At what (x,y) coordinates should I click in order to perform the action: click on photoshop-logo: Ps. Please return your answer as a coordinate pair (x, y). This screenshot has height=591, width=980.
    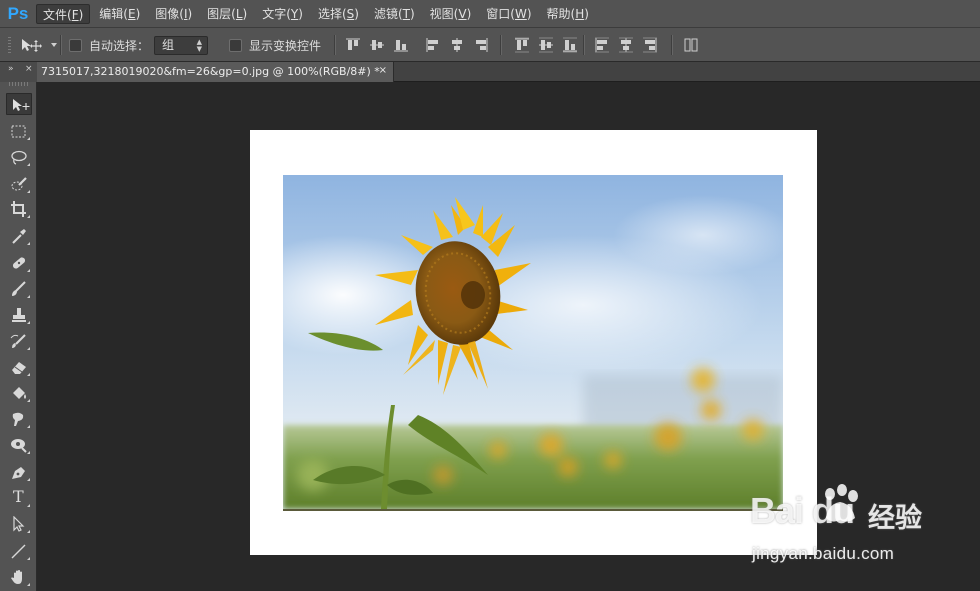
    Looking at the image, I should click on (18, 13).